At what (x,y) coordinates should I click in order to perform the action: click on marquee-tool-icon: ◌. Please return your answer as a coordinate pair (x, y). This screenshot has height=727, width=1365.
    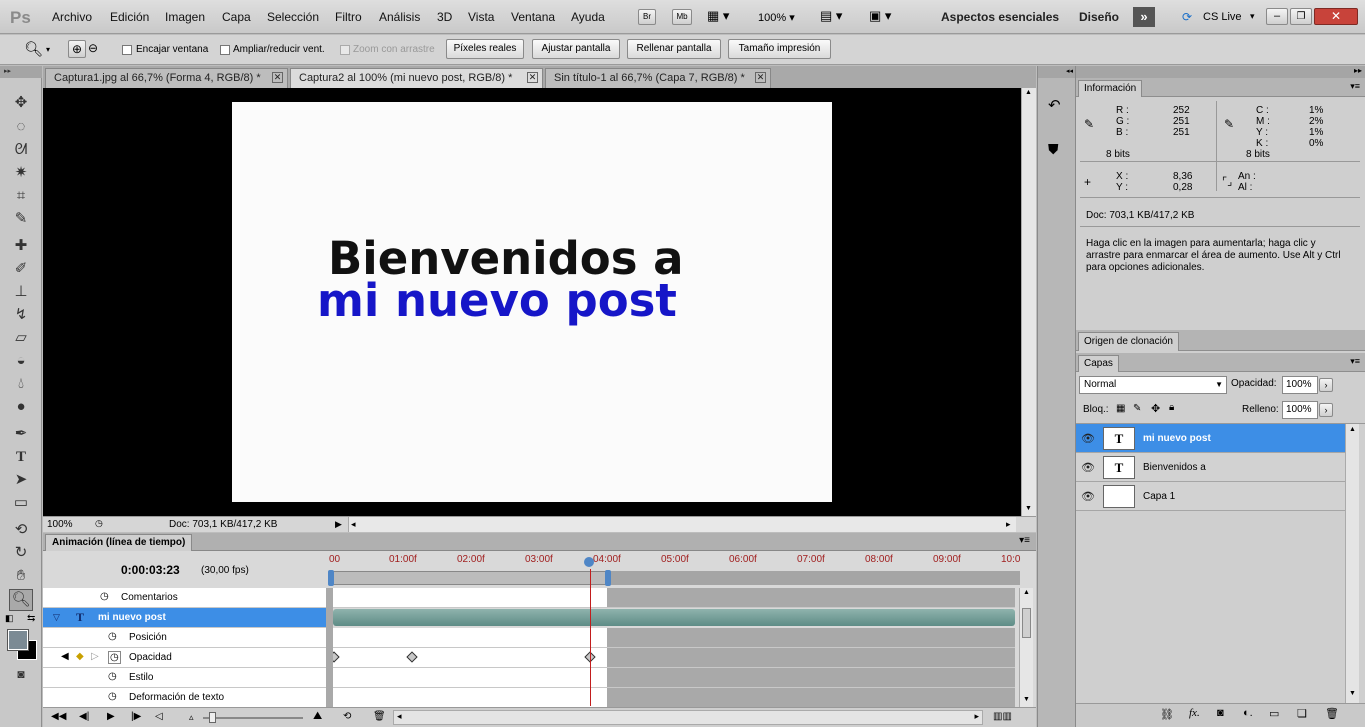
    Looking at the image, I should click on (21, 127).